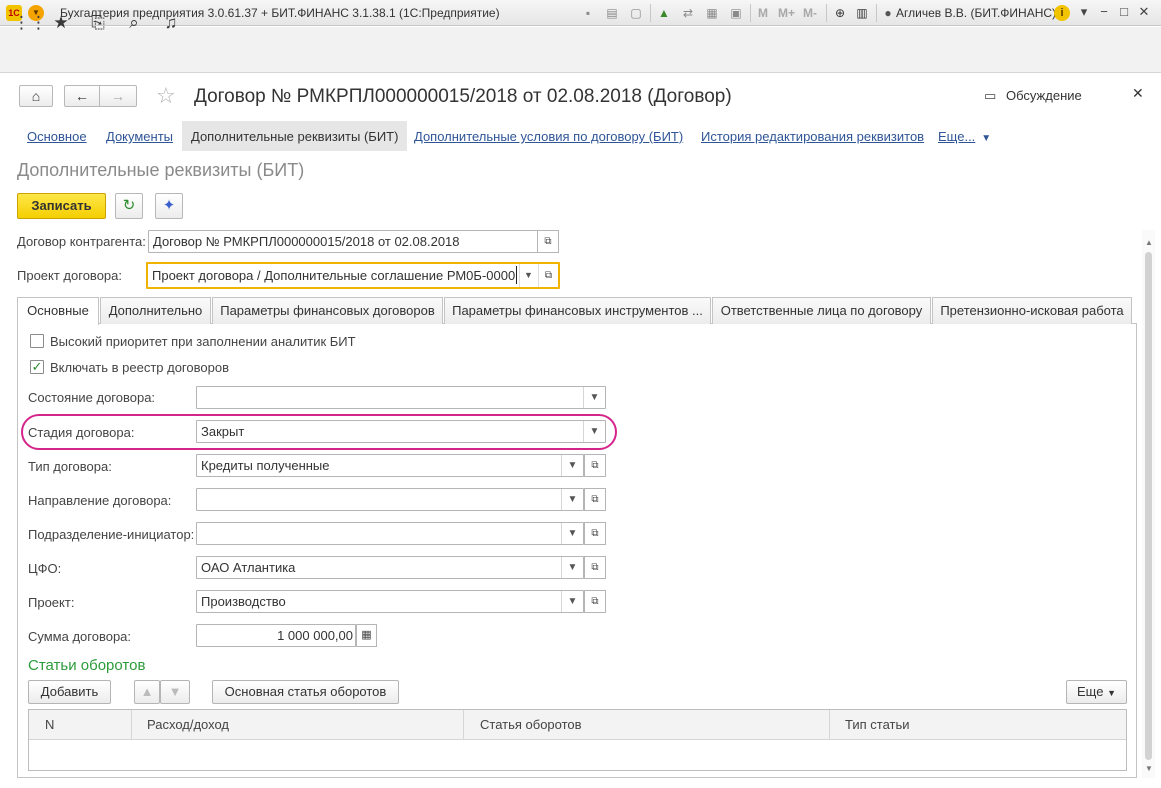 This screenshot has height=788, width=1161. Describe the element at coordinates (1111, 693) in the screenshot. I see `chevron-down-icon: ▼` at that location.